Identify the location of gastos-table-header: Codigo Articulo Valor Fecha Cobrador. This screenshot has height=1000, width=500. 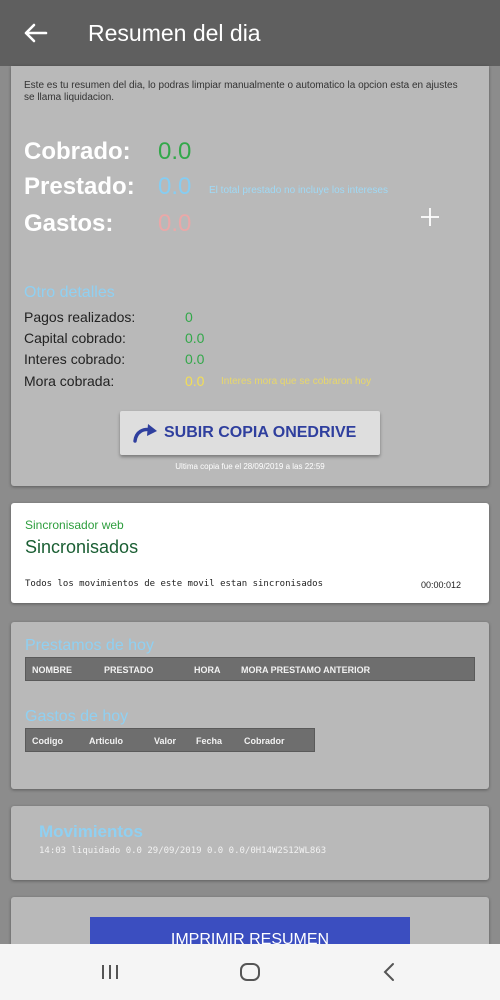
(170, 740).